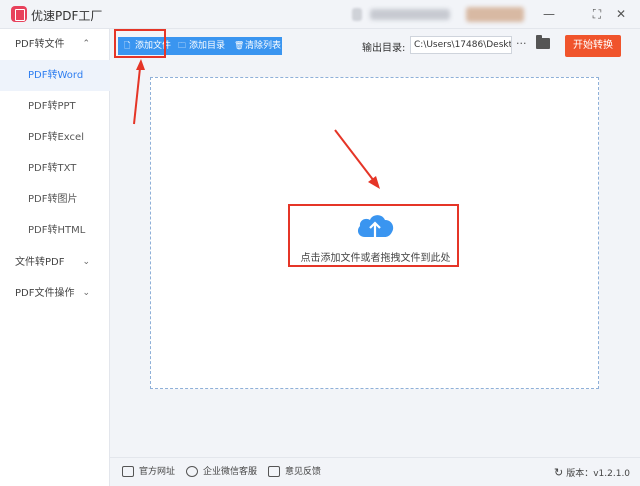 The height and width of the screenshot is (486, 640). What do you see at coordinates (52, 106) in the screenshot?
I see `sidebar-item-label: PDF转PPT` at bounding box center [52, 106].